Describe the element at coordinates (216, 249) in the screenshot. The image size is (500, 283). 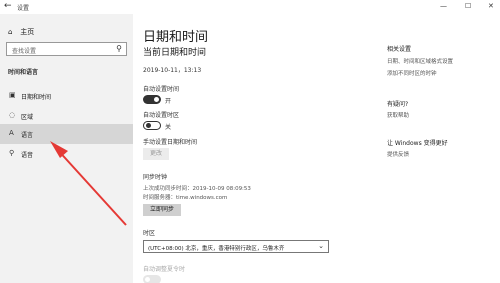
I see `timezone-value: (UTC+08:00) 北京，重庆，香港特别行政区，乌鲁木齐` at that location.